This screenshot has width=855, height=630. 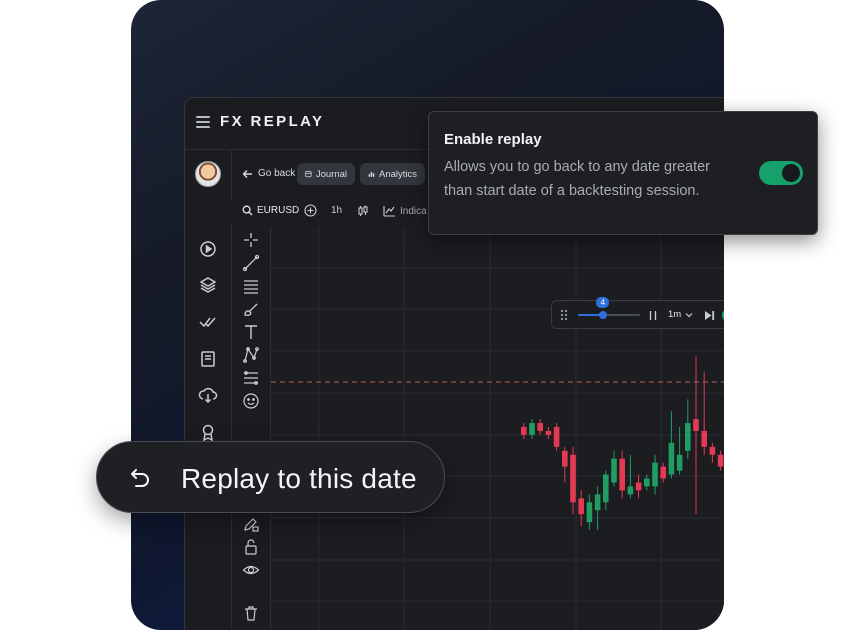 What do you see at coordinates (653, 315) in the screenshot?
I see `pause-icon` at bounding box center [653, 315].